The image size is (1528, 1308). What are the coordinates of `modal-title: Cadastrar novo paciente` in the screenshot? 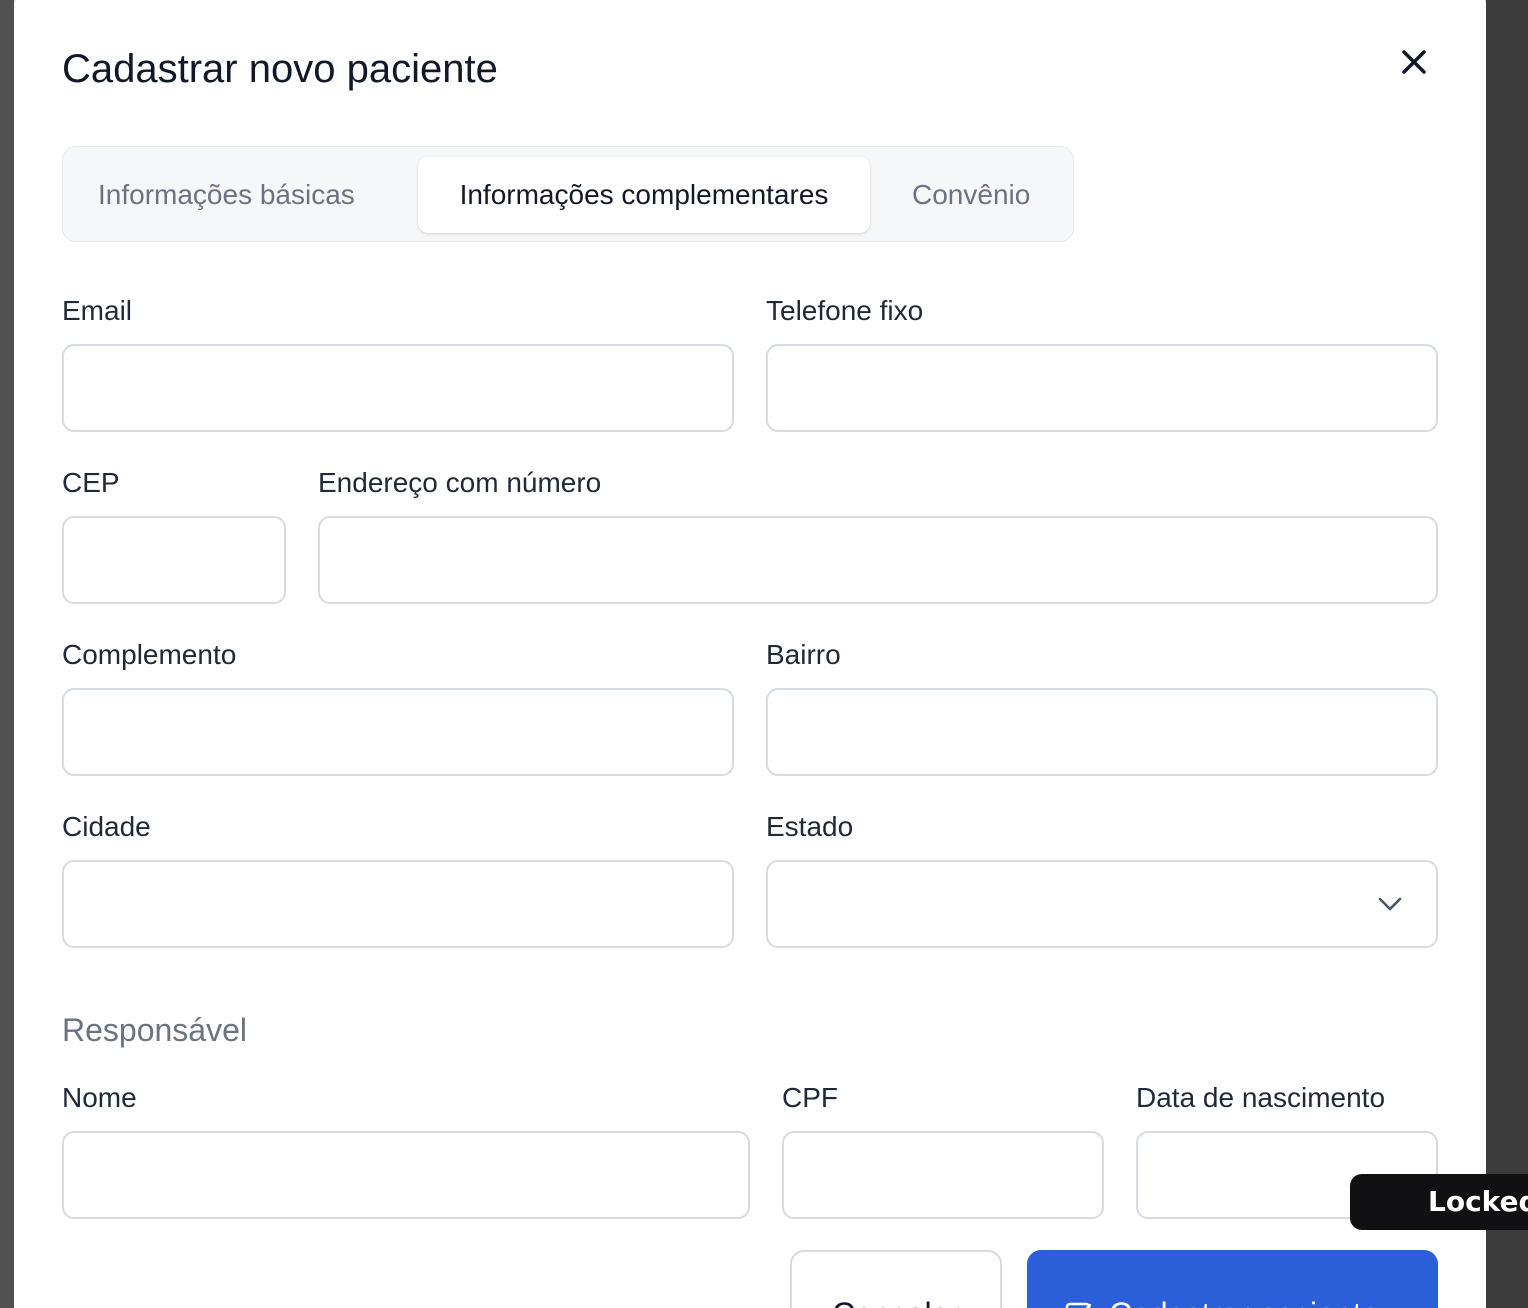 It's located at (280, 69).